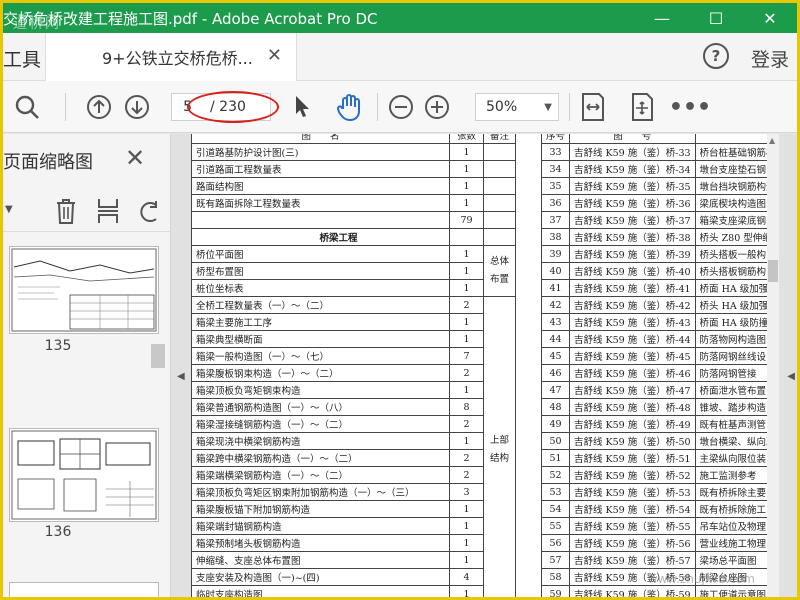 Image resolution: width=800 pixels, height=600 pixels. I want to click on sheet-count-cell: 7, so click(466, 356).